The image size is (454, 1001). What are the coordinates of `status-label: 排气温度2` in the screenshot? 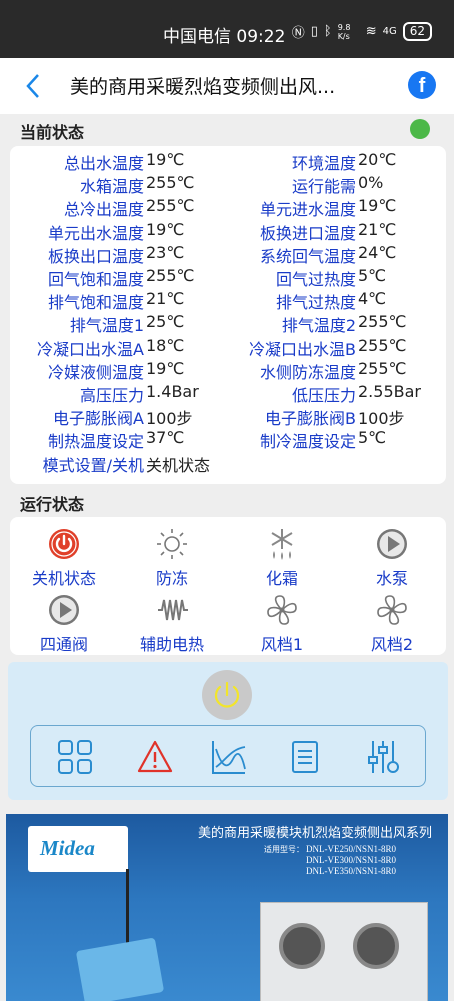 It's located at (318, 326).